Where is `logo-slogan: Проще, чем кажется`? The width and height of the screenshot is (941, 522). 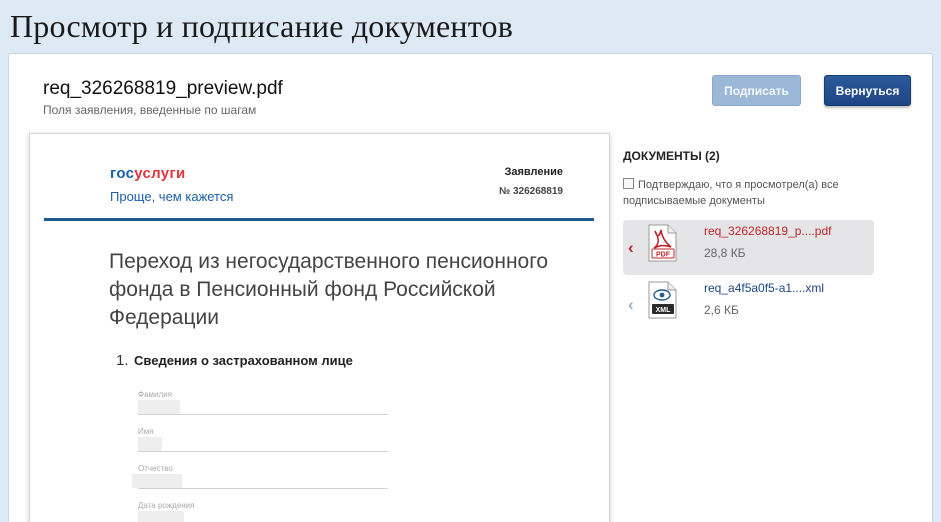
logo-slogan: Проще, чем кажется is located at coordinates (172, 196).